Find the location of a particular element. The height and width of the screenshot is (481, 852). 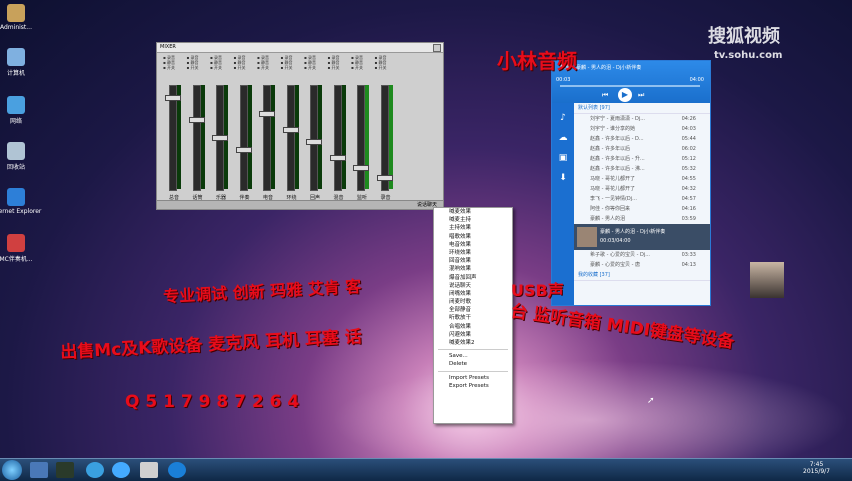

qqmusic-icon is located at coordinates (121, 470).